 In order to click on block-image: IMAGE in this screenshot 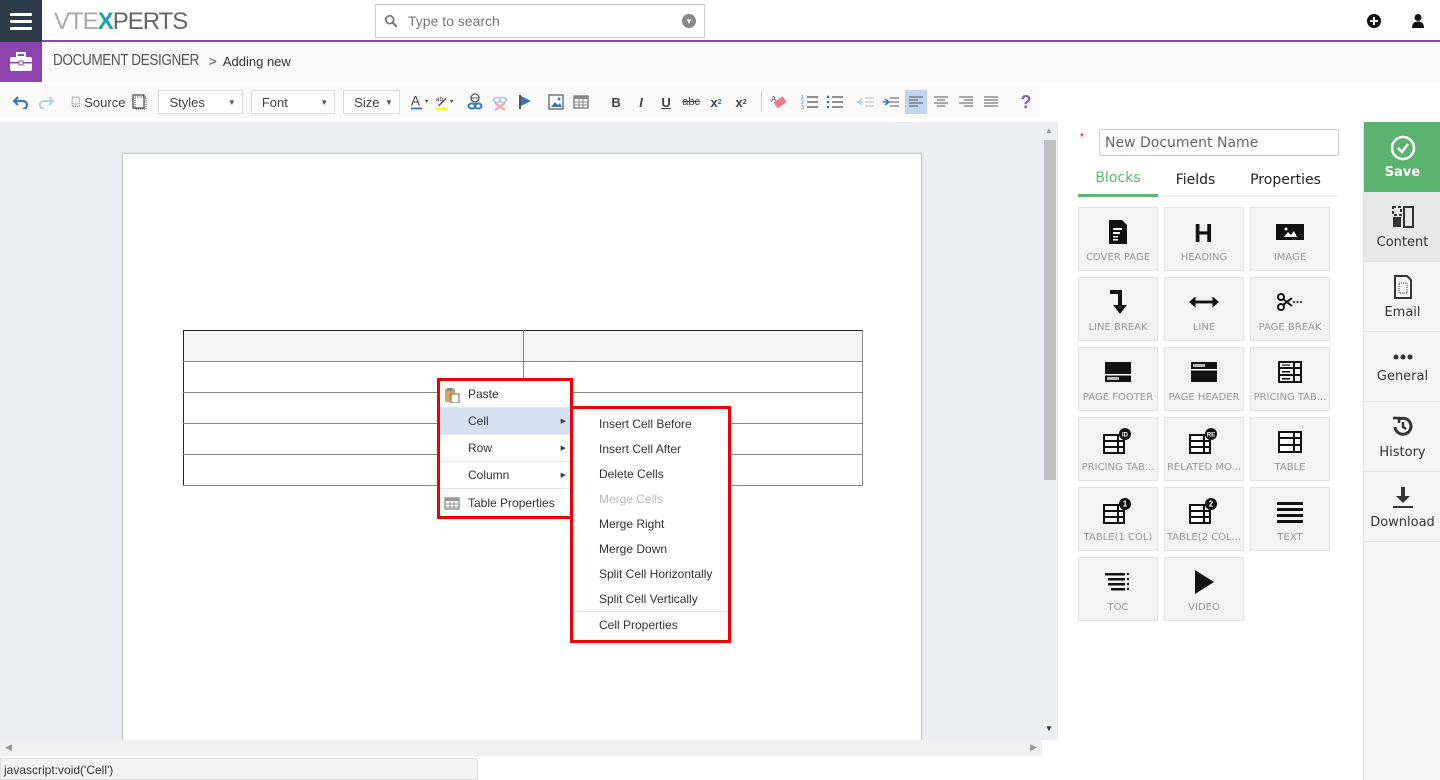, I will do `click(1290, 239)`.